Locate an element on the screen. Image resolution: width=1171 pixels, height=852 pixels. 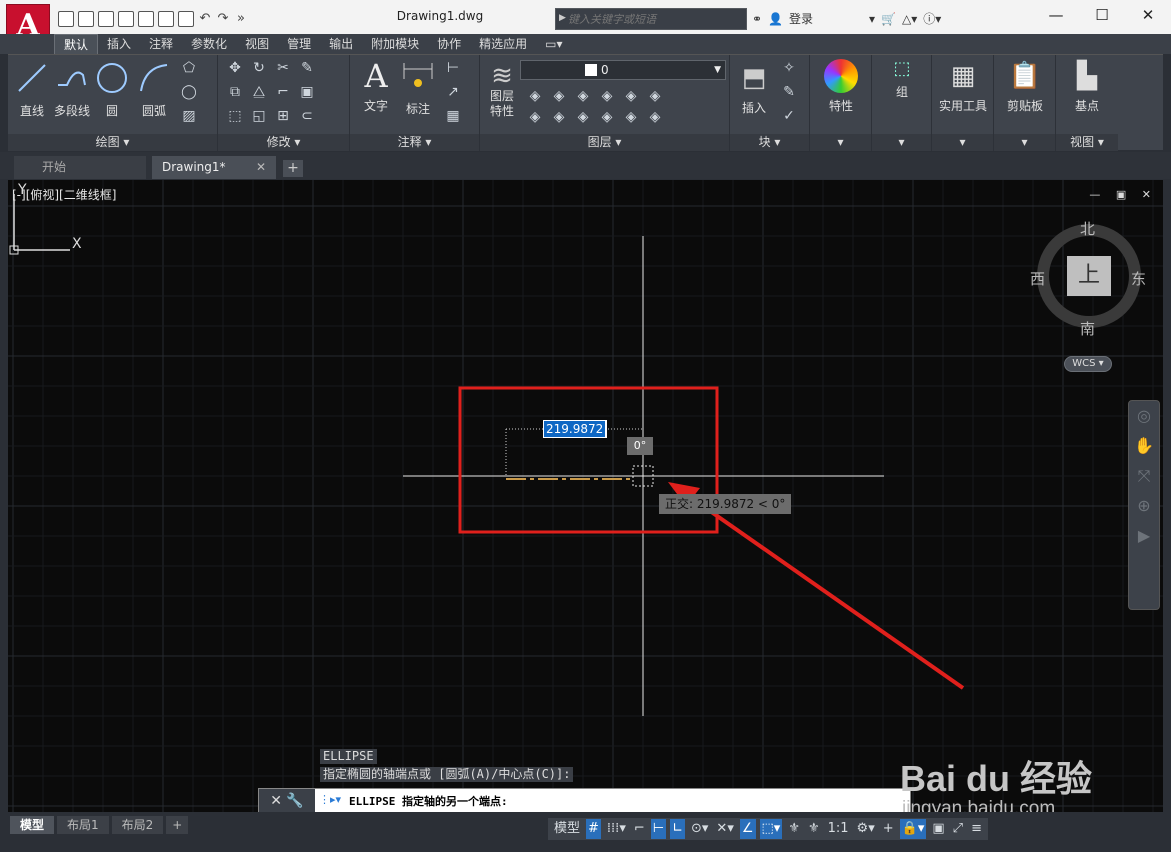
undo-icon: ↶ is located at coordinates (205, 19).